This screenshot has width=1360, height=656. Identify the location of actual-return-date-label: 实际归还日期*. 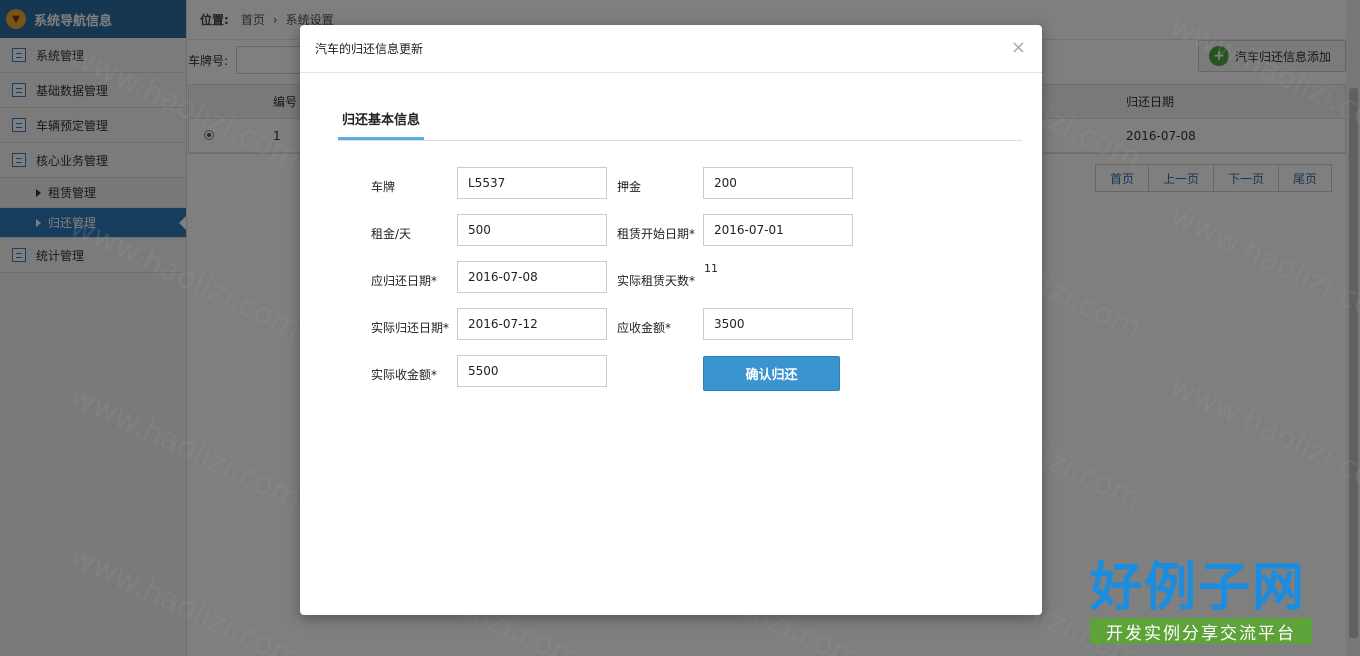
(410, 328).